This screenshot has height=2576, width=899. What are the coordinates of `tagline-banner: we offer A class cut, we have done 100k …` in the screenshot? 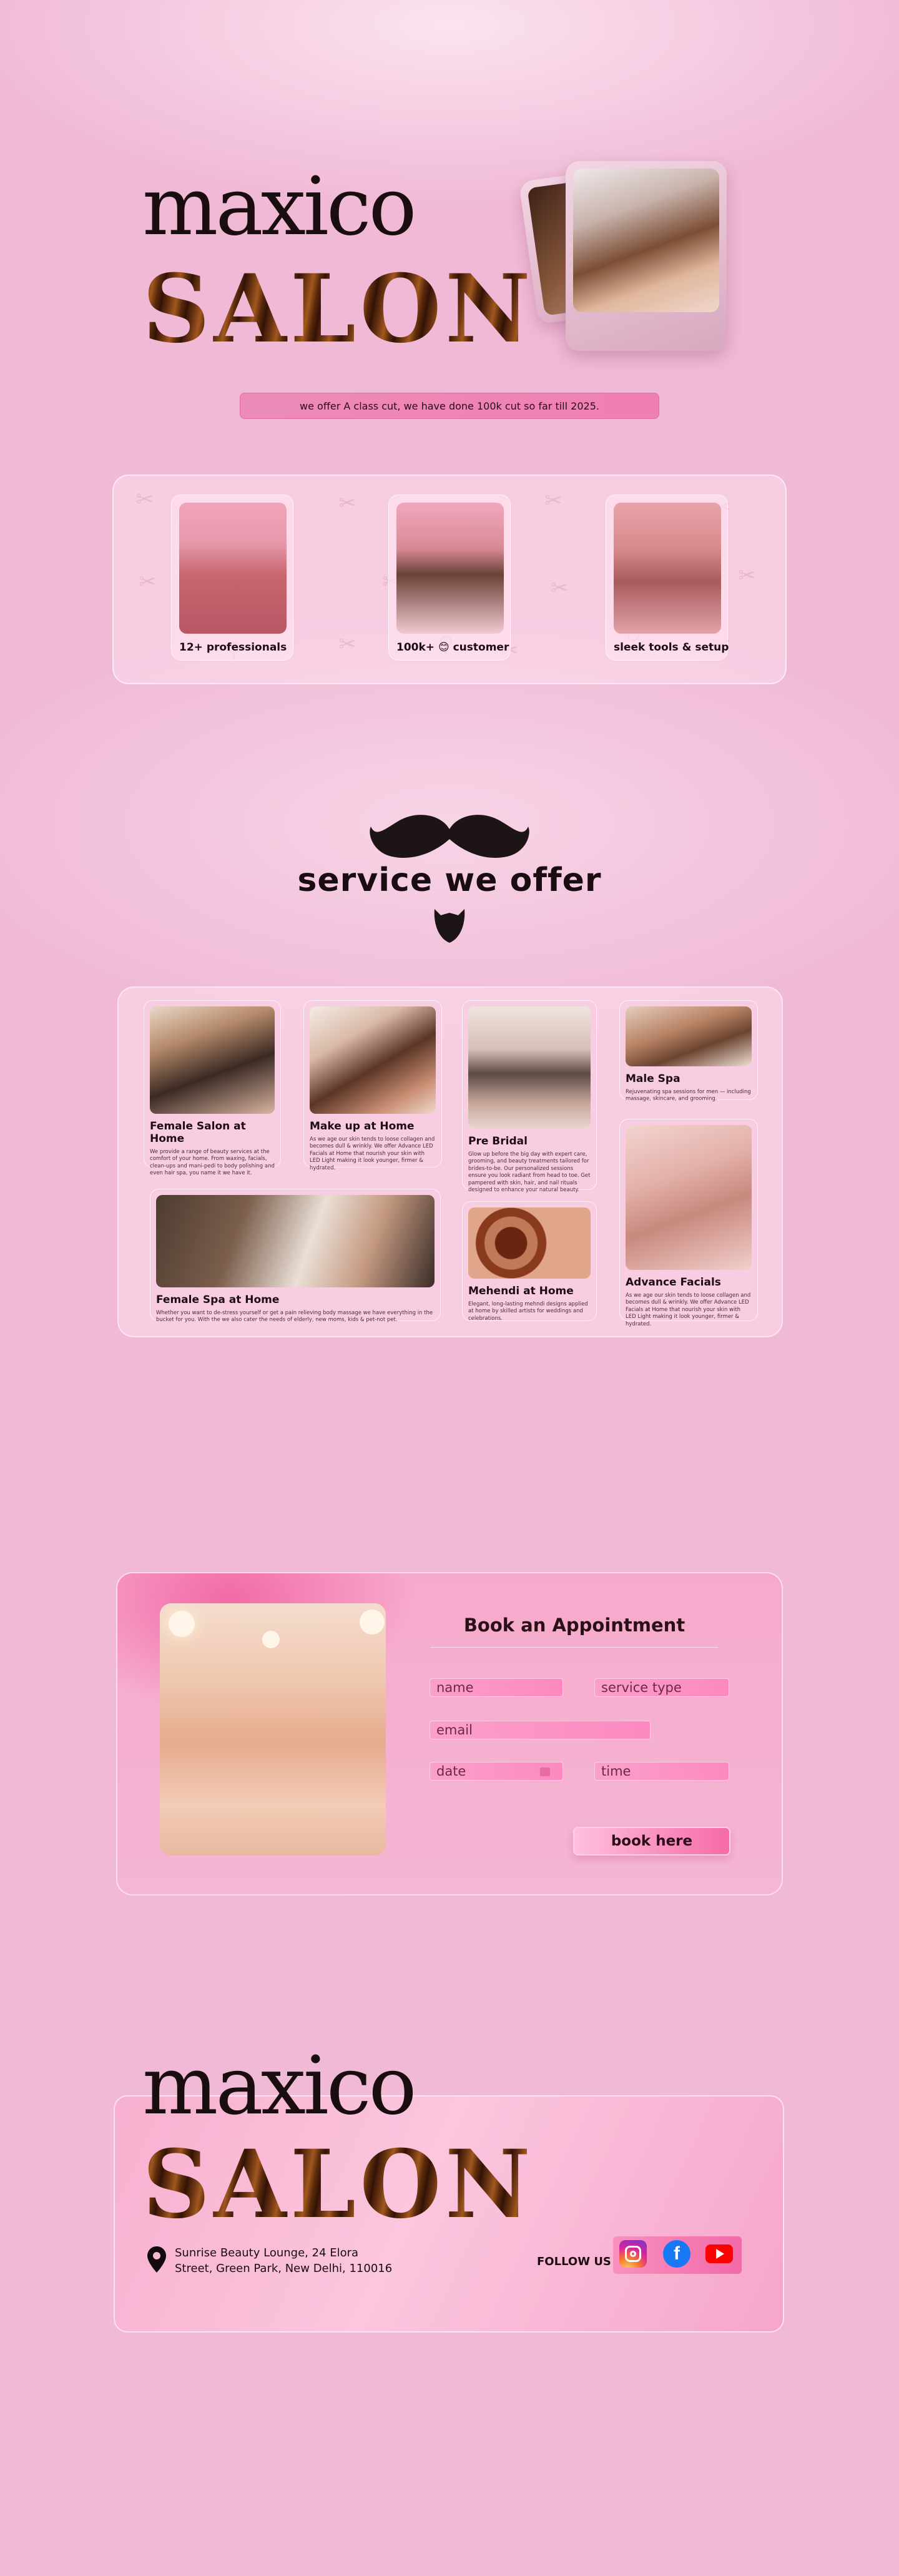 It's located at (449, 406).